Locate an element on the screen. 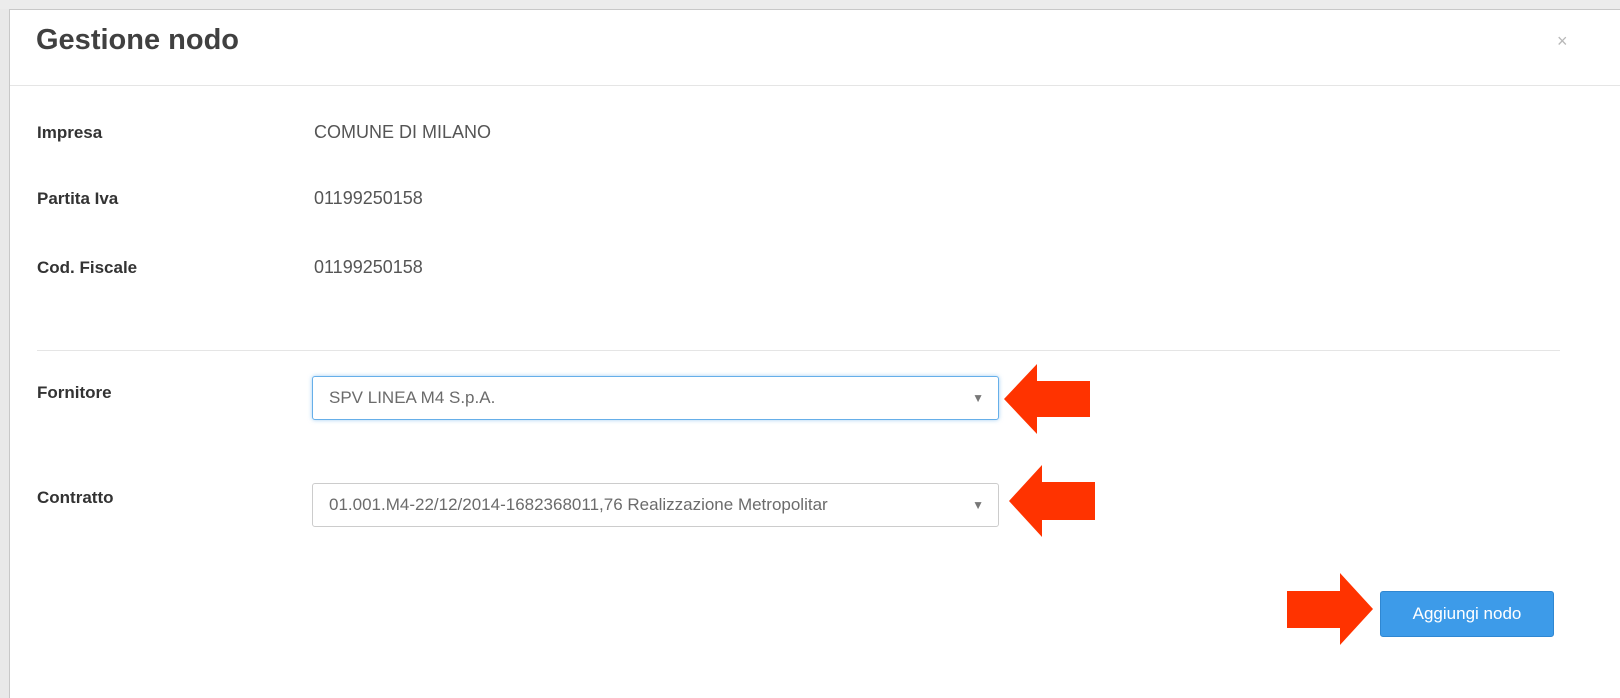 This screenshot has width=1620, height=698. impresa-value: COMUNE DI MILANO is located at coordinates (403, 132).